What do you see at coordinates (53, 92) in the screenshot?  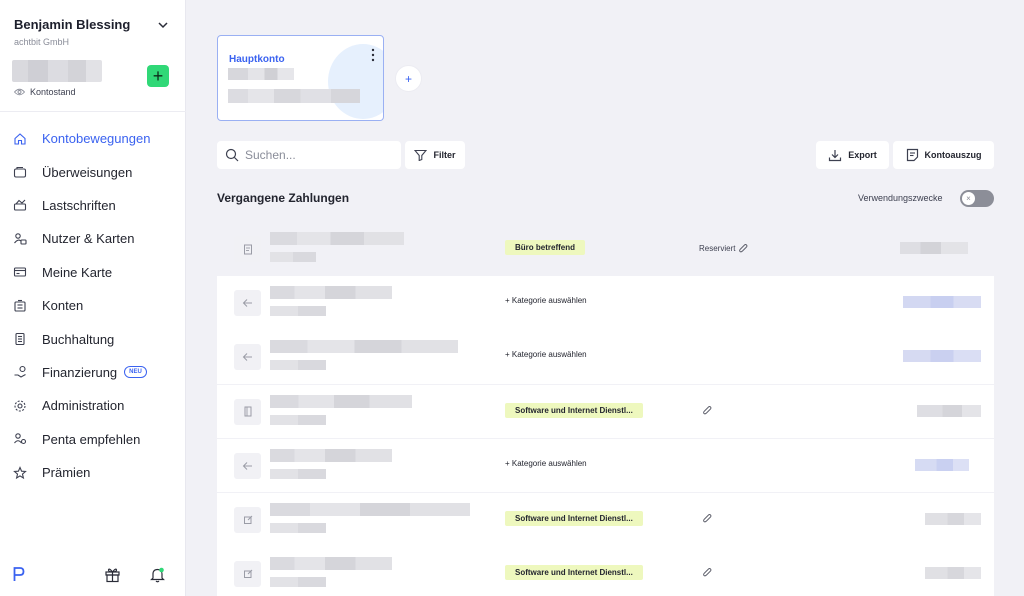 I see `balance-label: Kontostand` at bounding box center [53, 92].